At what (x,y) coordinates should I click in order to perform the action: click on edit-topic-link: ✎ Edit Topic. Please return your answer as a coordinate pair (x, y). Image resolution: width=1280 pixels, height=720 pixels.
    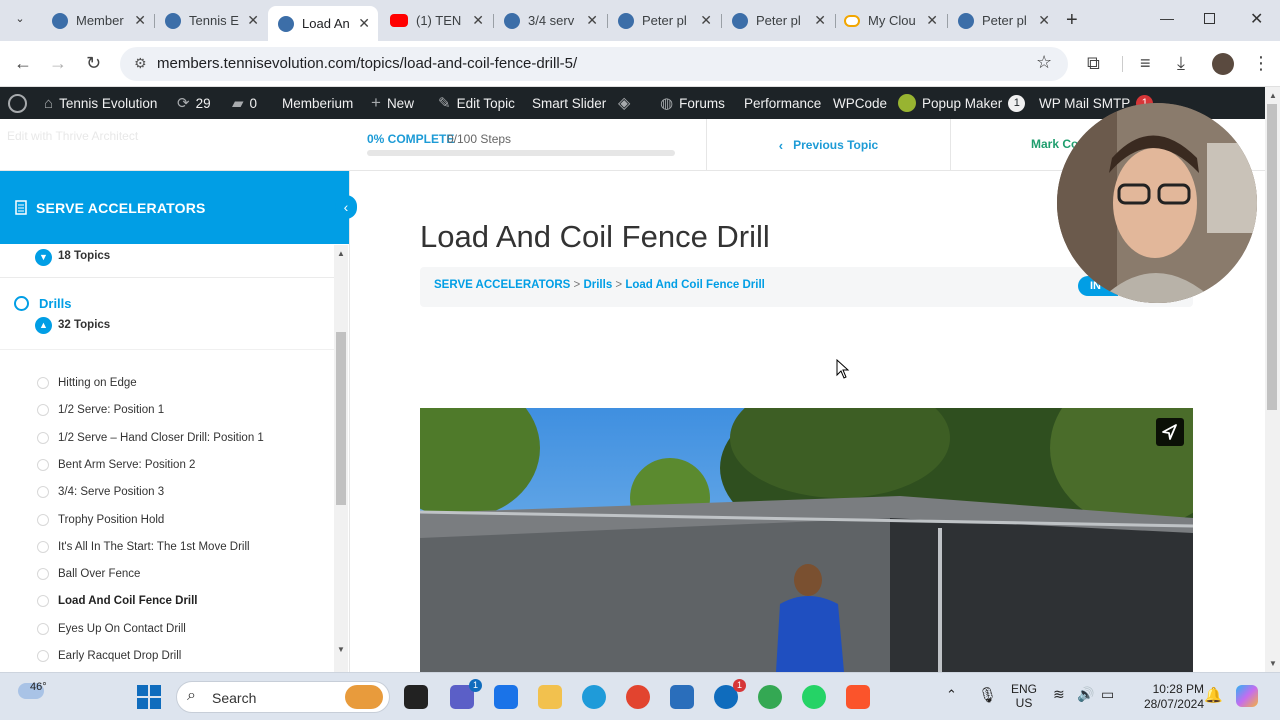
    Looking at the image, I should click on (476, 103).